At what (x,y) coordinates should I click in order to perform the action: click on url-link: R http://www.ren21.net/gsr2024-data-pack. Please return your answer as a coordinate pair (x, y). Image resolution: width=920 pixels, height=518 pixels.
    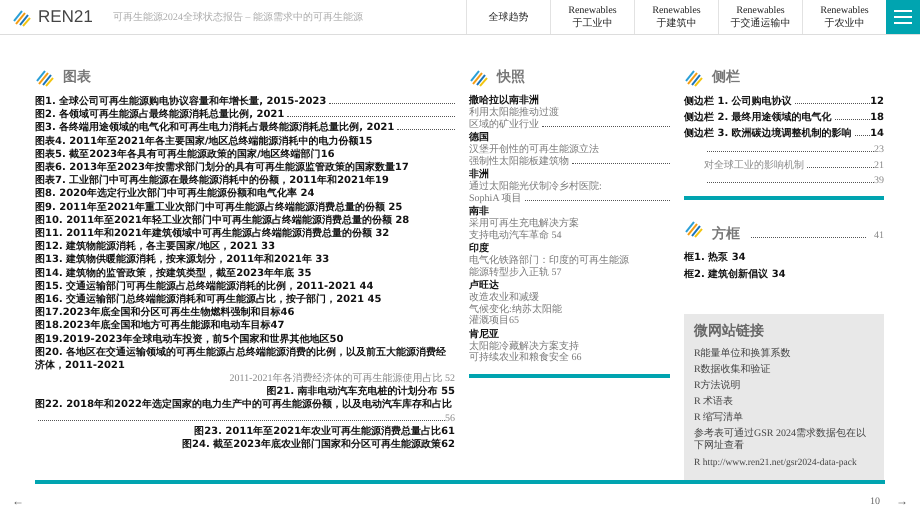
    Looking at the image, I should click on (784, 463).